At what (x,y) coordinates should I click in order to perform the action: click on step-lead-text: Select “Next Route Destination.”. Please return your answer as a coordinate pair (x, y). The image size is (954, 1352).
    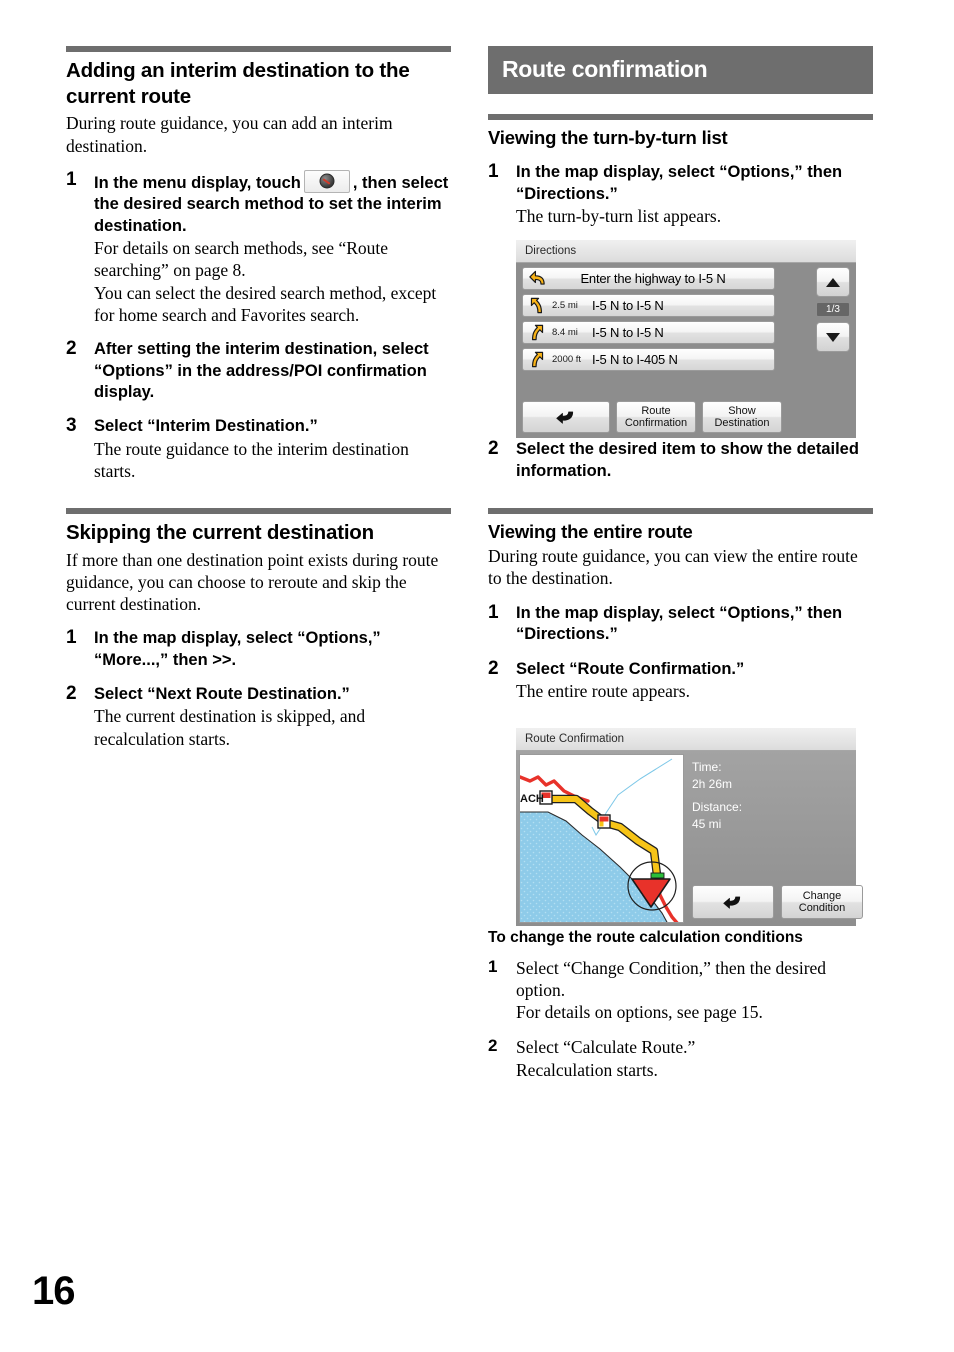
    Looking at the image, I should click on (222, 694).